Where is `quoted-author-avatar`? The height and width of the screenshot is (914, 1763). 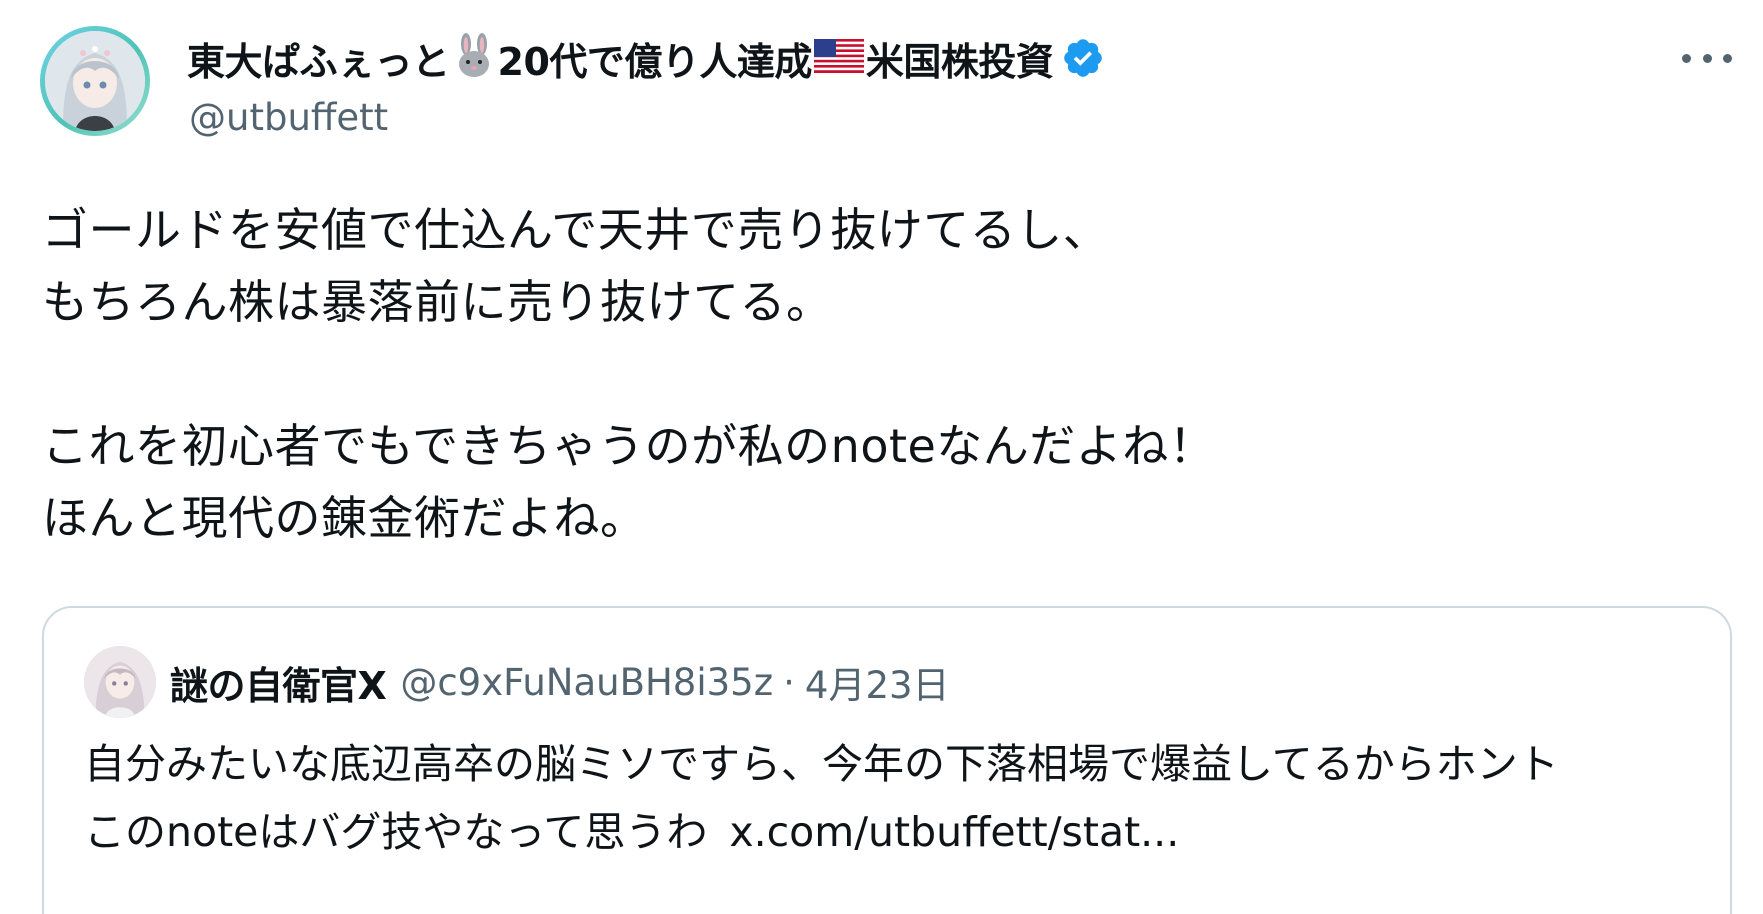
quoted-author-avatar is located at coordinates (120, 682).